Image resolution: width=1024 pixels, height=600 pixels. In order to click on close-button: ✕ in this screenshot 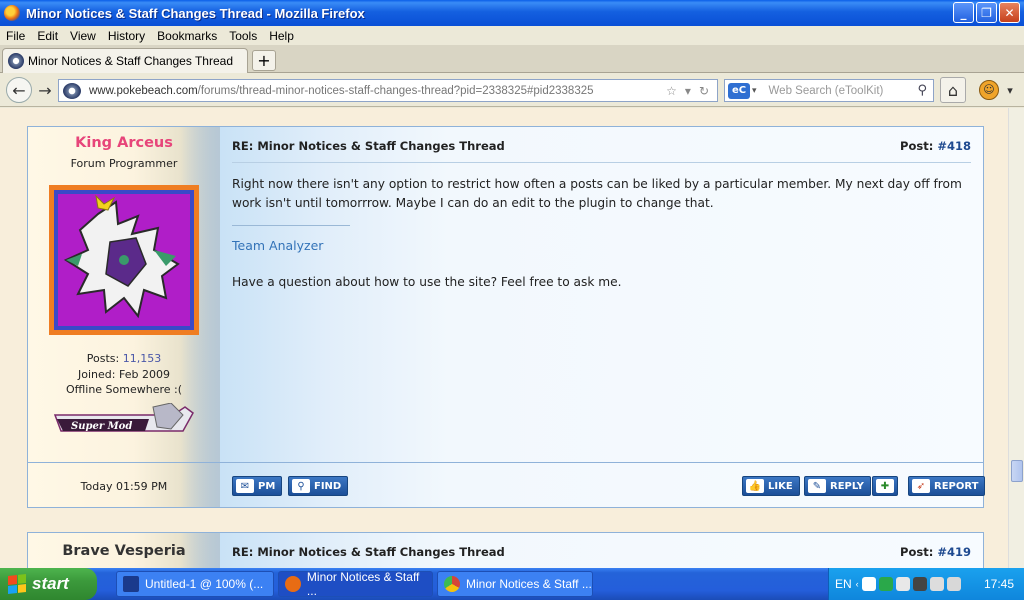, I will do `click(1009, 12)`.